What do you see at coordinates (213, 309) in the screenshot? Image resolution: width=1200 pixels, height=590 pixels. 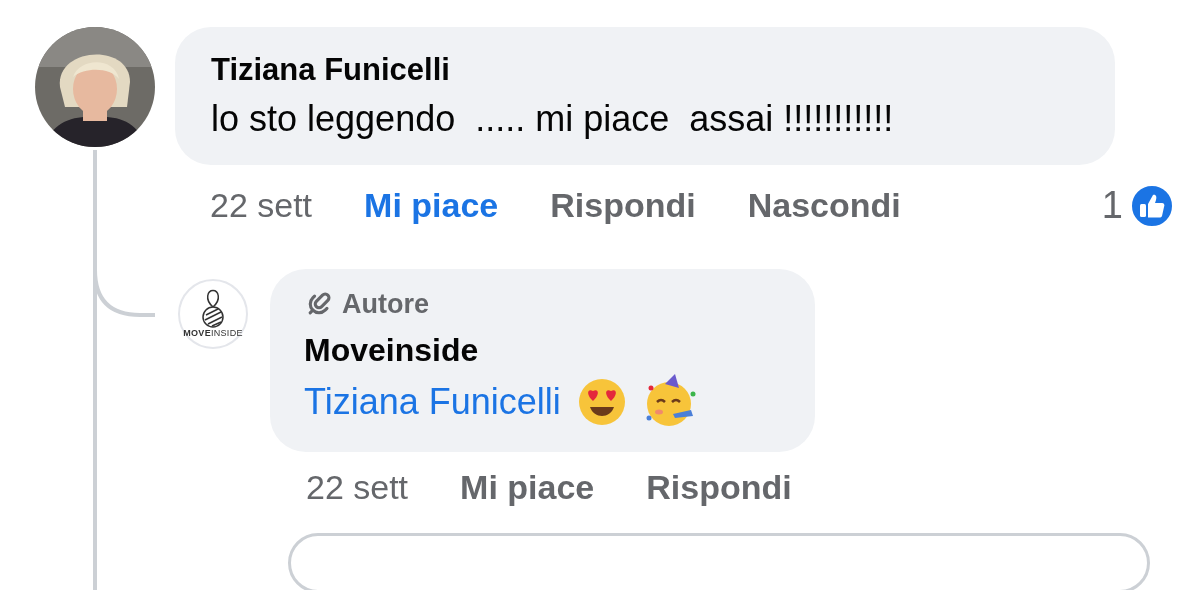 I see `logo-drawing` at bounding box center [213, 309].